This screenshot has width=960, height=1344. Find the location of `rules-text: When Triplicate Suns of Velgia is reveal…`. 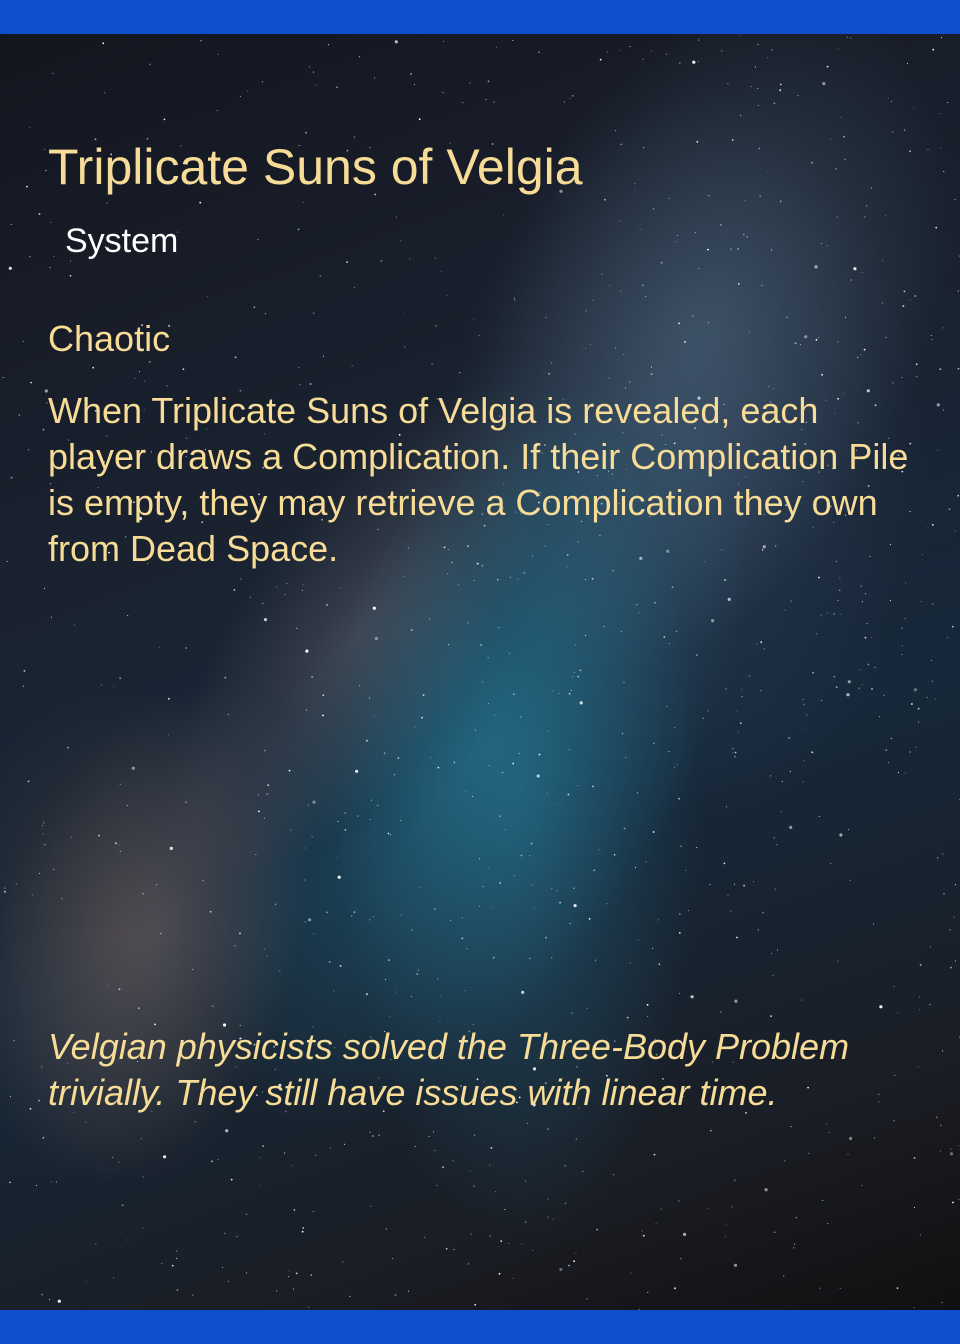

rules-text: When Triplicate Suns of Velgia is reveal… is located at coordinates (478, 479).